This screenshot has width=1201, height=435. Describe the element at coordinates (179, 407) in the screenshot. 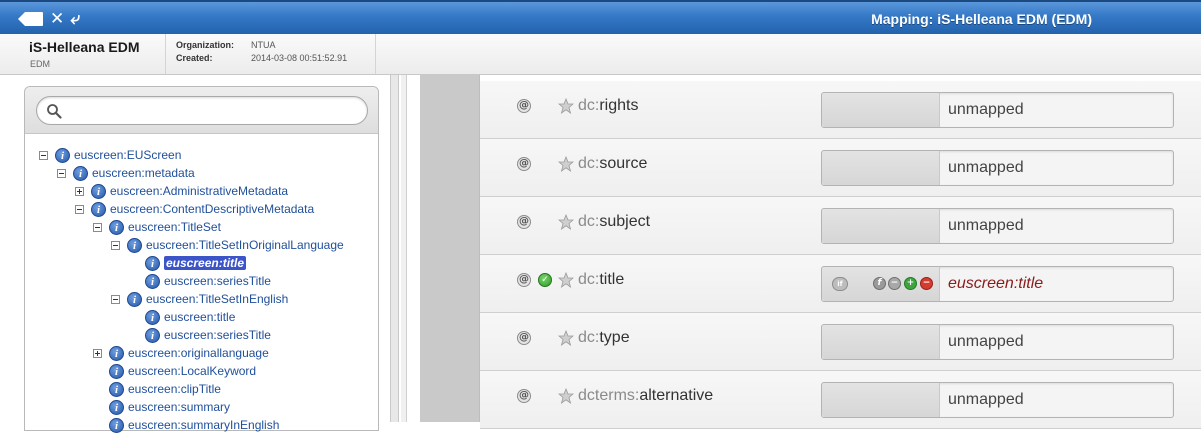

I see `tree-node-label: euscreen:summary` at that location.